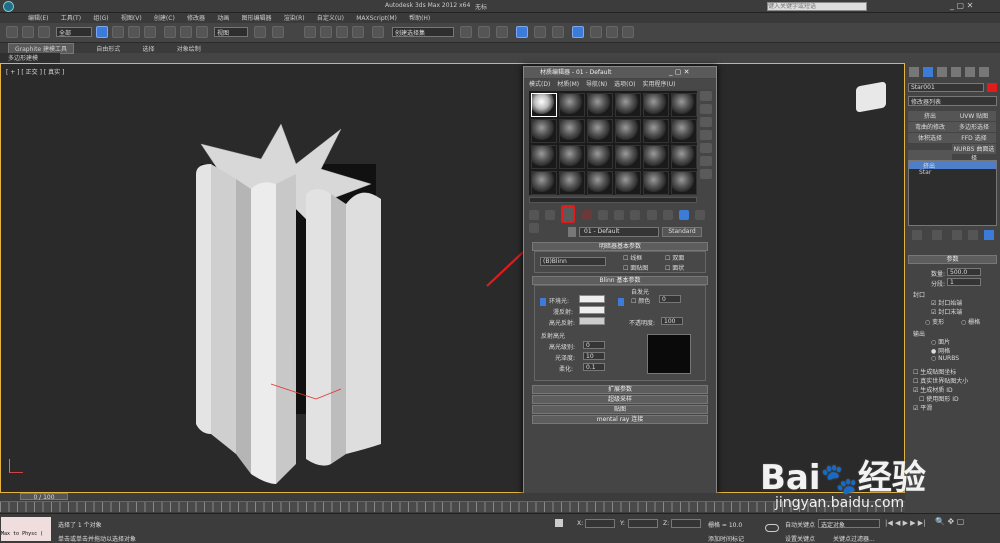  Describe the element at coordinates (550, 215) in the screenshot. I see `put-to-scene-icon` at that location.